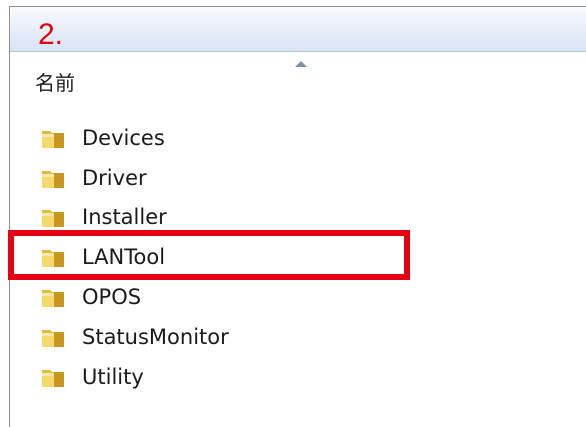 This screenshot has height=427, width=586. What do you see at coordinates (114, 178) in the screenshot?
I see `folder-label: Driver` at bounding box center [114, 178].